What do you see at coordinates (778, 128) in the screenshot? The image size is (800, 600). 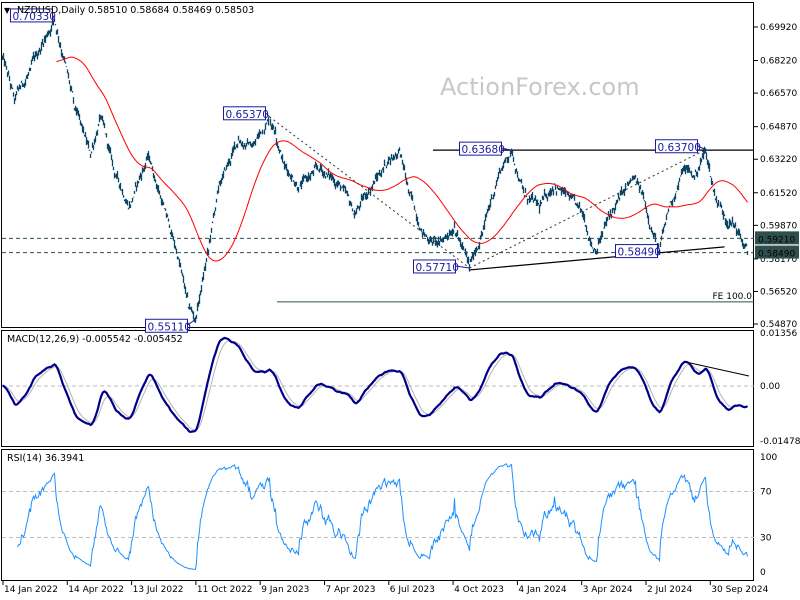 I see `y-tick-label: 0.64870` at bounding box center [778, 128].